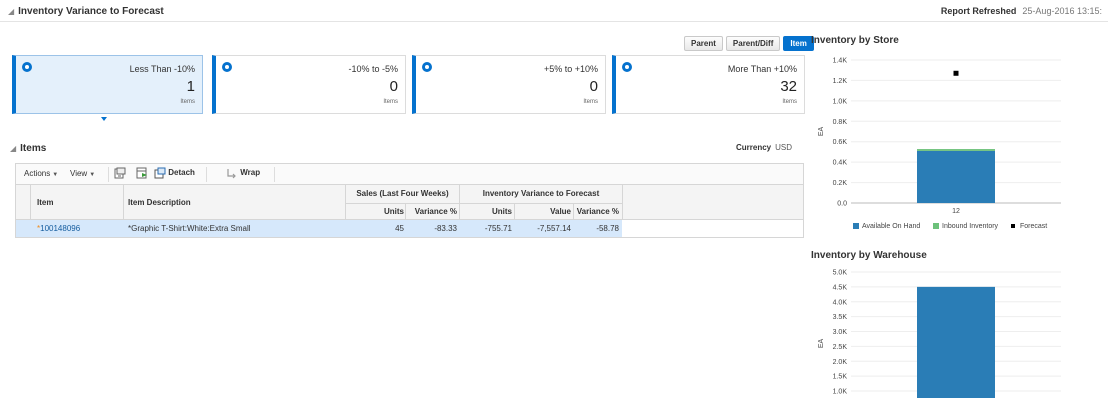  What do you see at coordinates (181, 173) in the screenshot?
I see `detach-label: Detach` at bounding box center [181, 173].